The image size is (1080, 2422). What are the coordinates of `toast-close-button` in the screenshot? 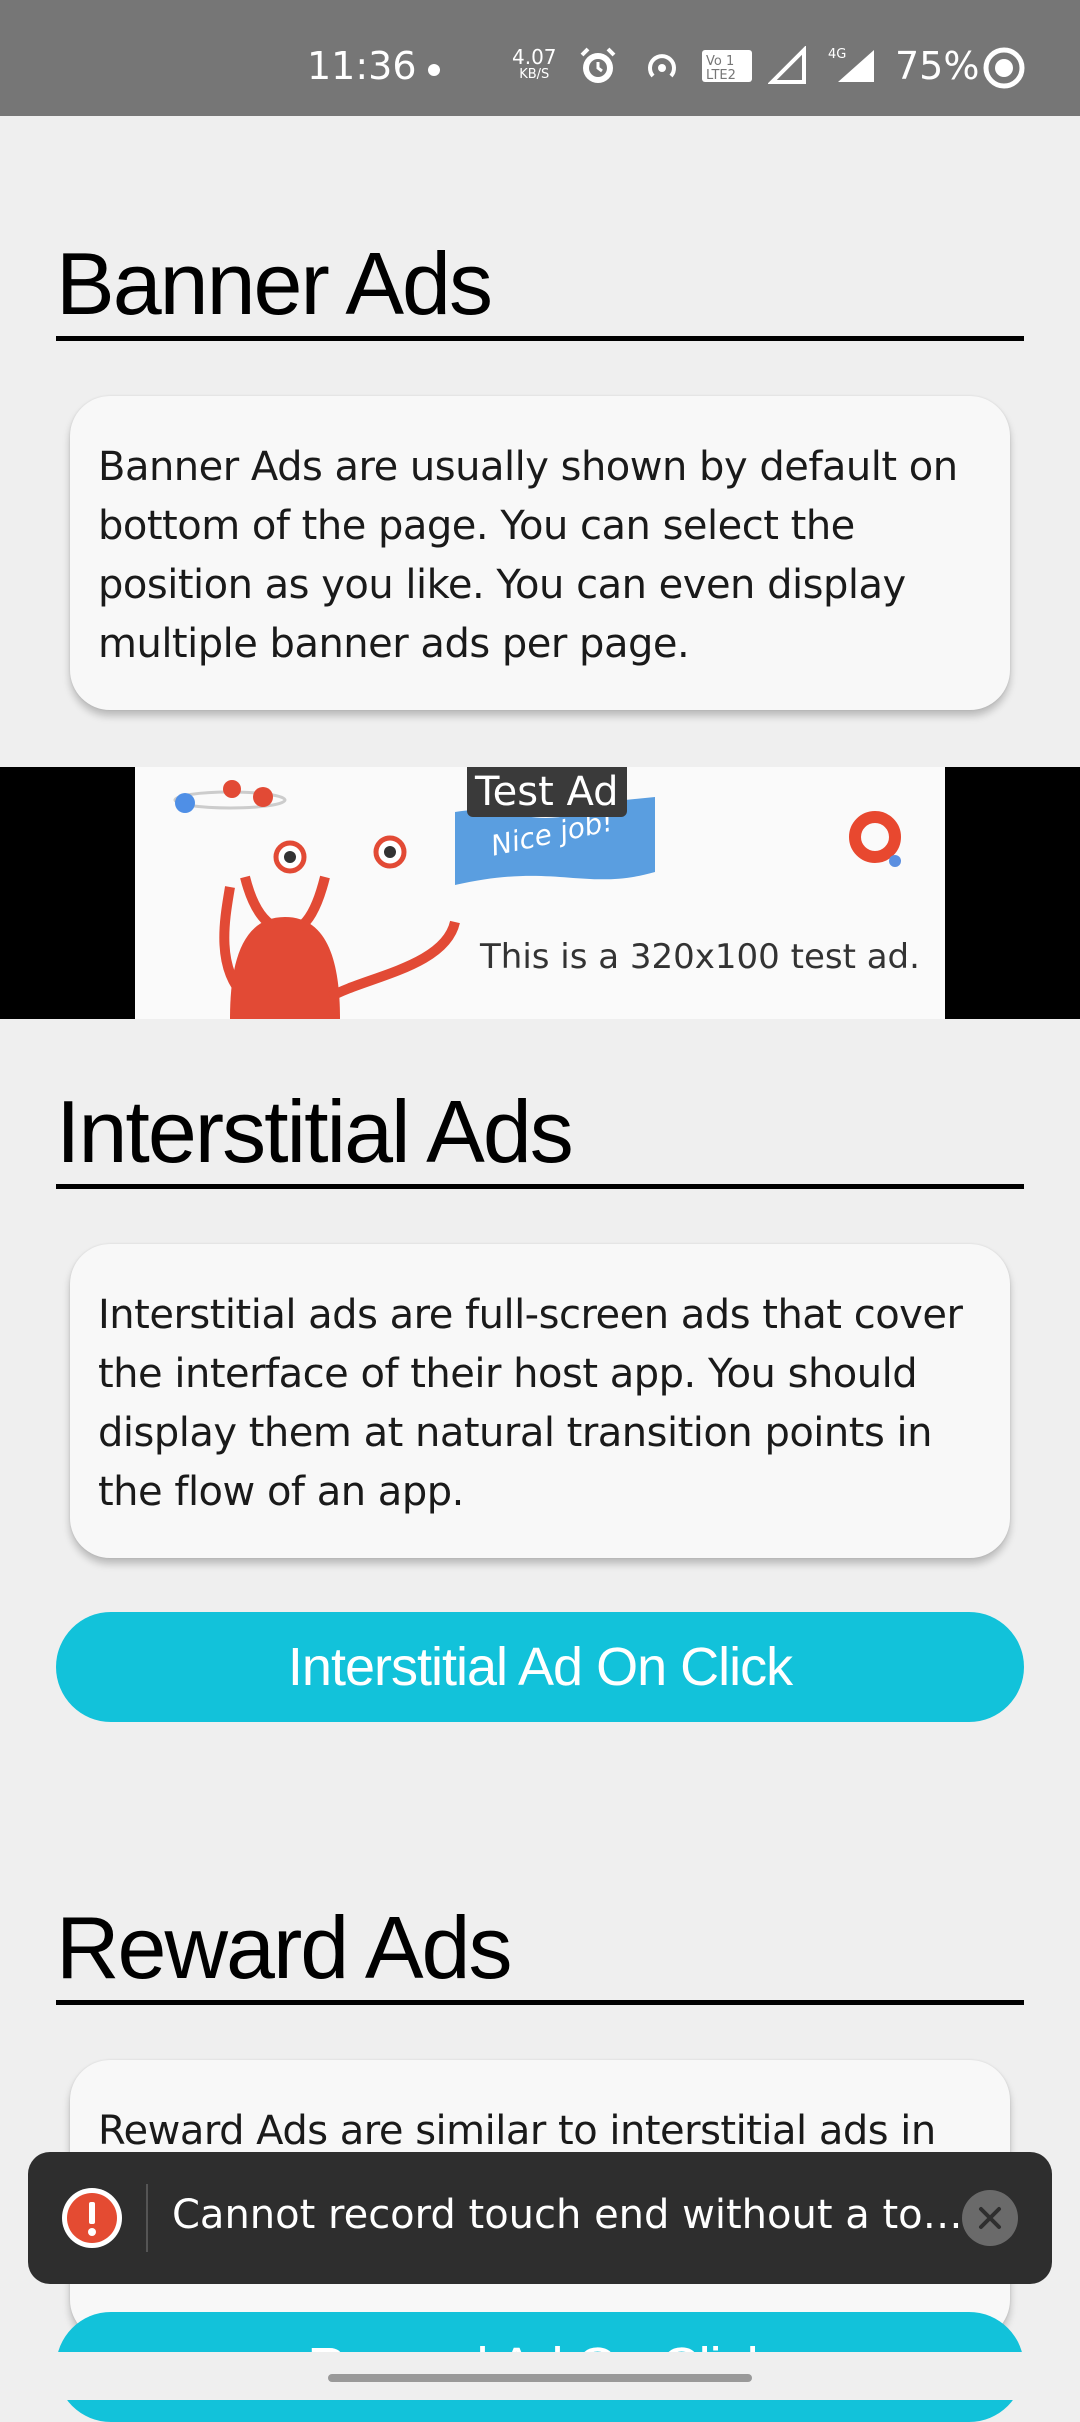 It's located at (990, 2218).